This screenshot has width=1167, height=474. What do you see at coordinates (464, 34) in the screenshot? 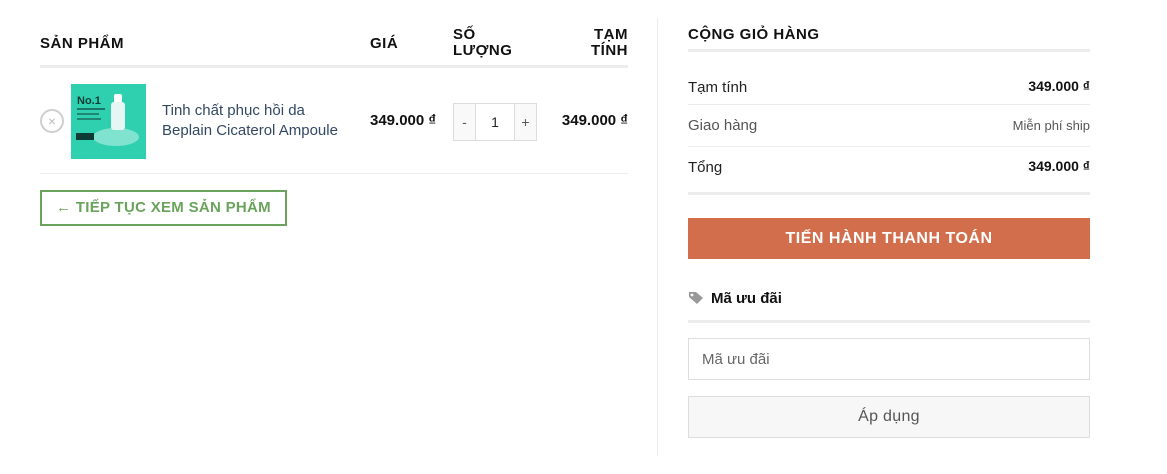
I see `header-quantity-line1: SỐ` at bounding box center [464, 34].